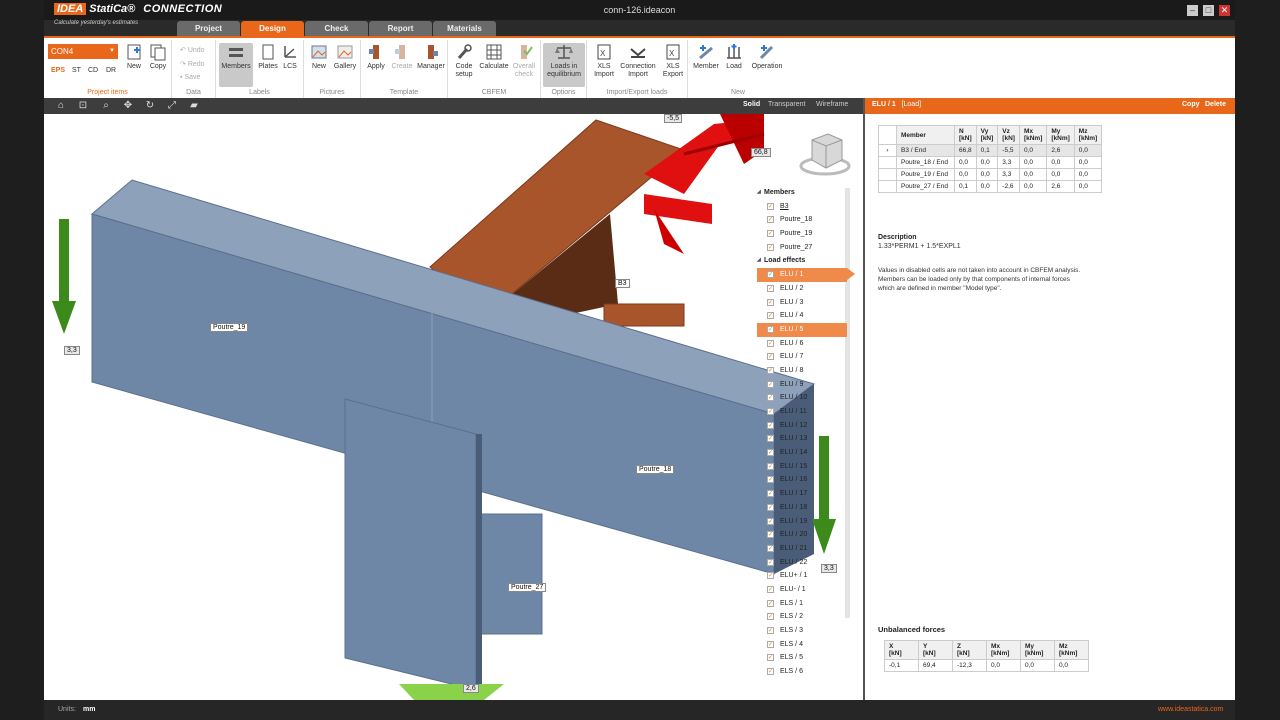  What do you see at coordinates (93, 70) in the screenshot?
I see `type-cd: CD` at bounding box center [93, 70].